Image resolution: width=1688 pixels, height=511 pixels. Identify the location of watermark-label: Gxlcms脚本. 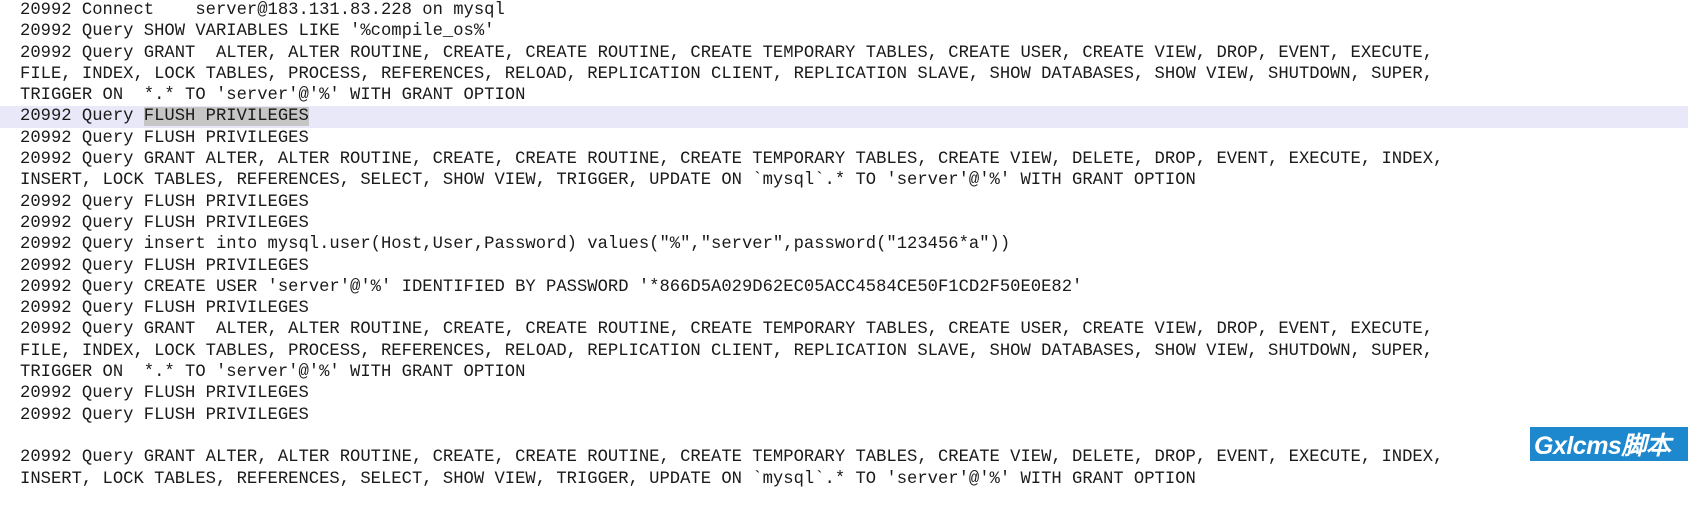
(1602, 446).